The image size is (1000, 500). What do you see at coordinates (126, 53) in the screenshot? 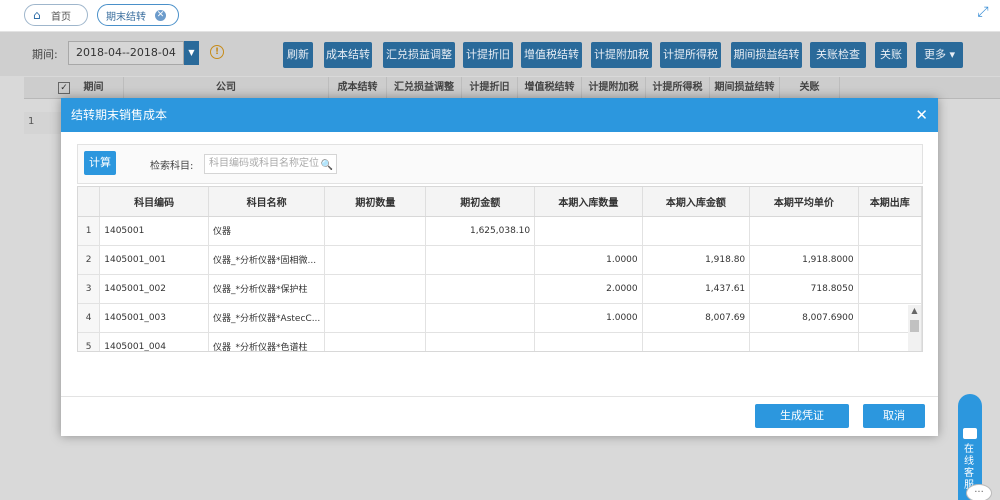
I see `period-select: 2018-04--2018-04` at bounding box center [126, 53].